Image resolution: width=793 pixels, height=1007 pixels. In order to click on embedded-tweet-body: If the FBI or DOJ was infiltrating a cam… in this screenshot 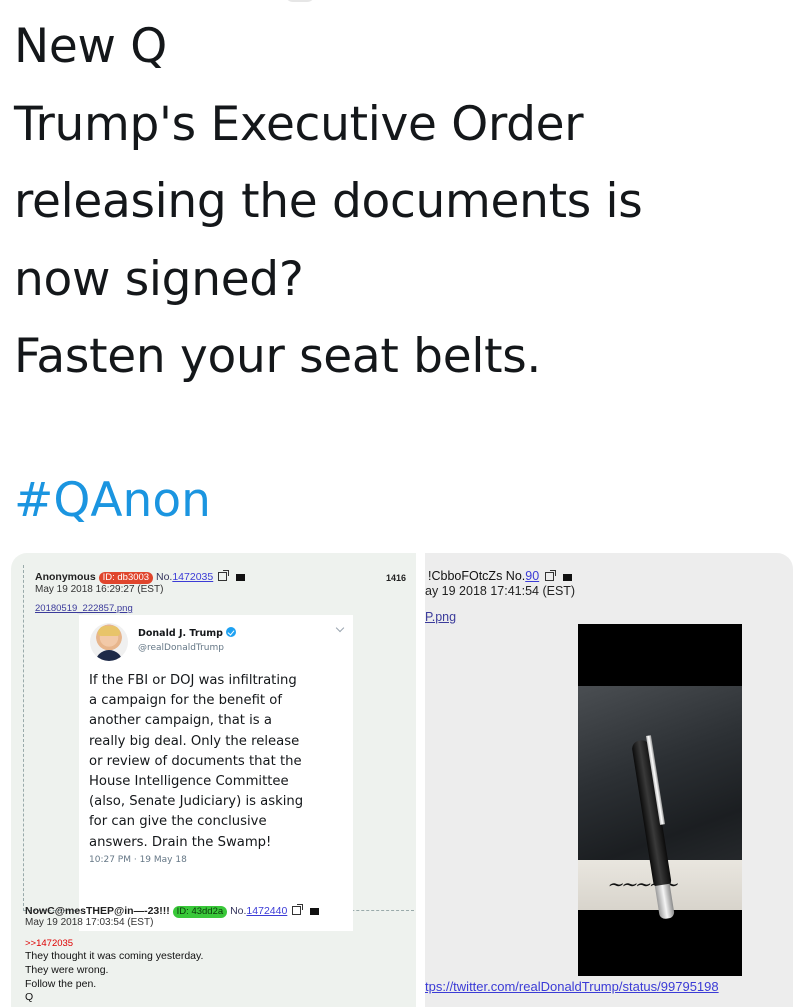, I will do `click(214, 762)`.